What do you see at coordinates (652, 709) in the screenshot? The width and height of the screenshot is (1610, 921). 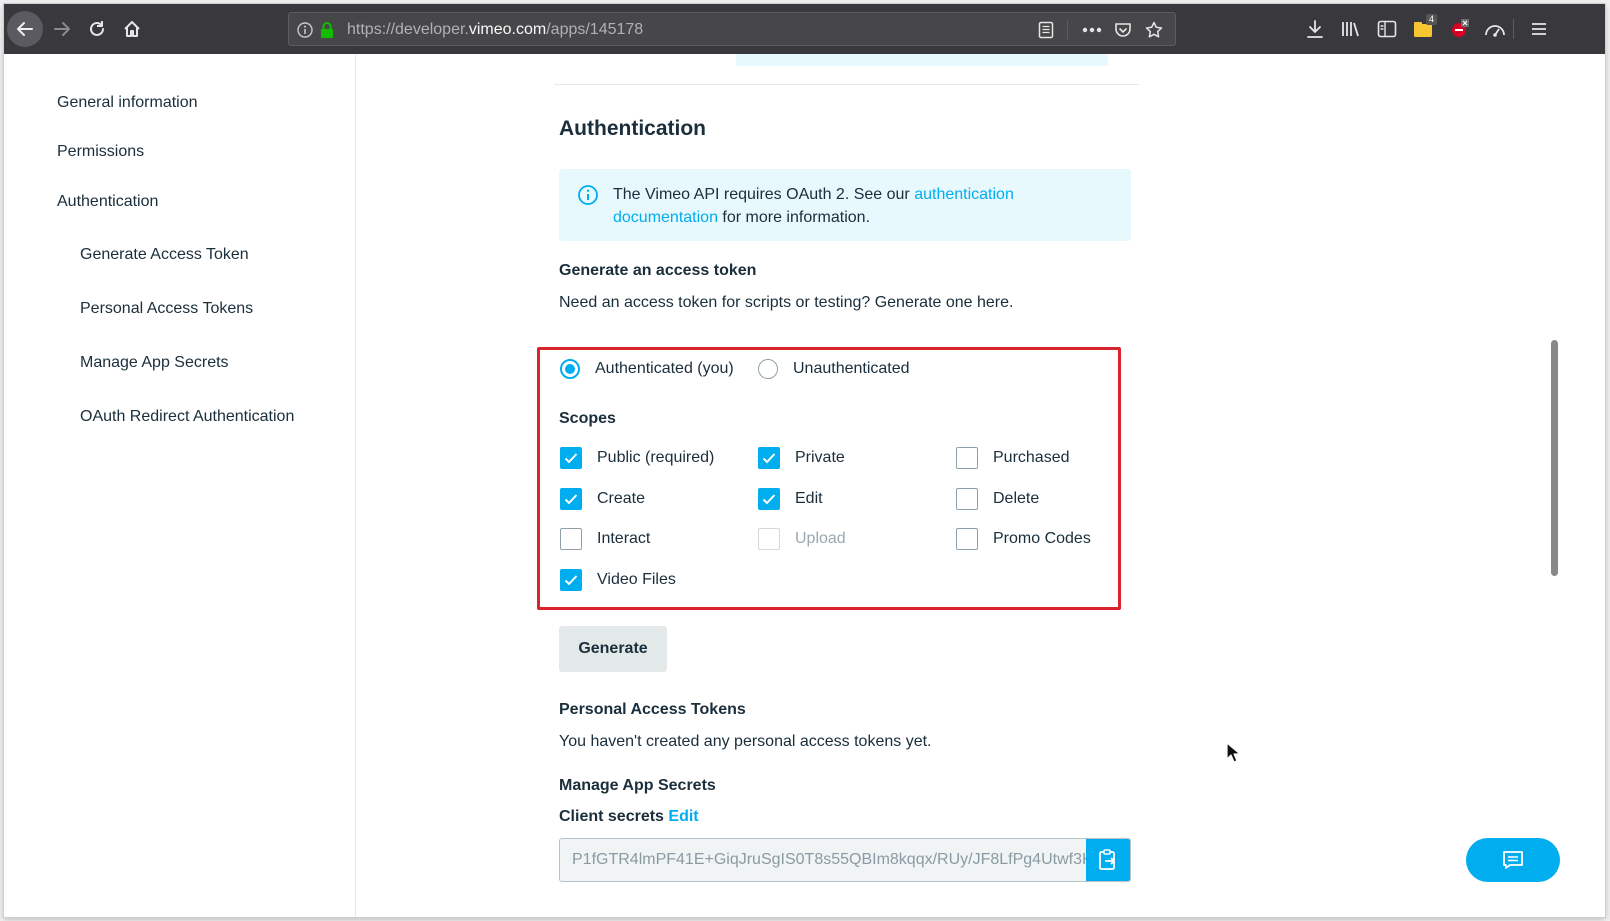 I see `personal-tokens-heading: Personal Access Tokens` at bounding box center [652, 709].